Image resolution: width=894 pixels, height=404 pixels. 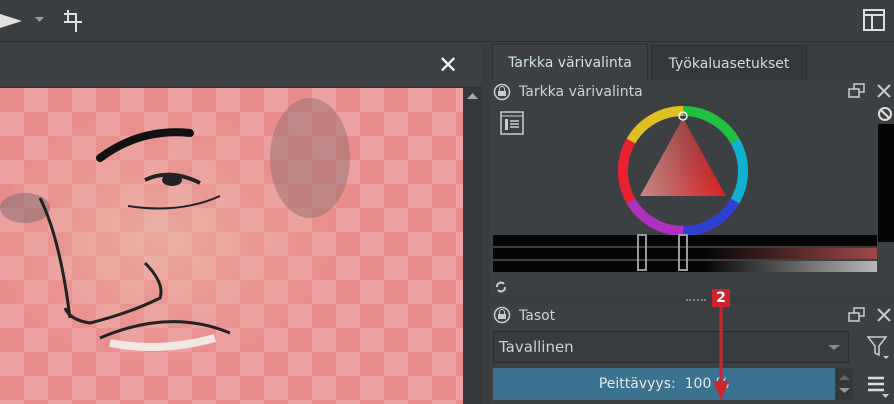 I want to click on spinner-arrows-icon, so click(x=844, y=384).